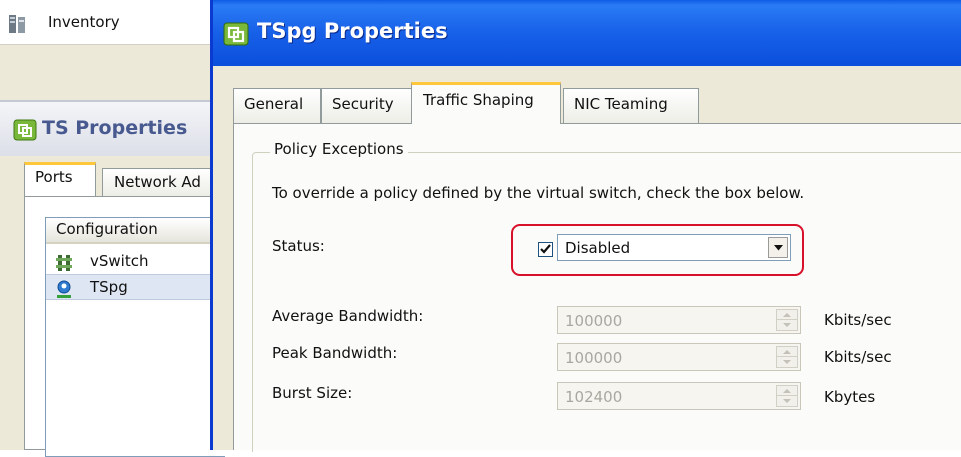 The image size is (961, 457). I want to click on list-item-vswitch: vSwitch, so click(136, 262).